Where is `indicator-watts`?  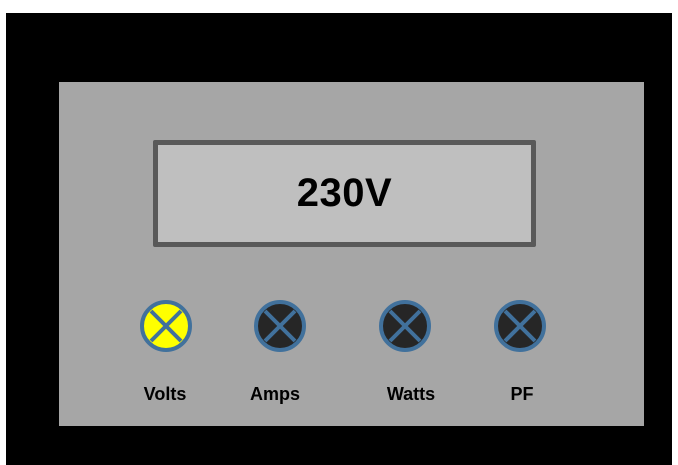
indicator-watts is located at coordinates (405, 326).